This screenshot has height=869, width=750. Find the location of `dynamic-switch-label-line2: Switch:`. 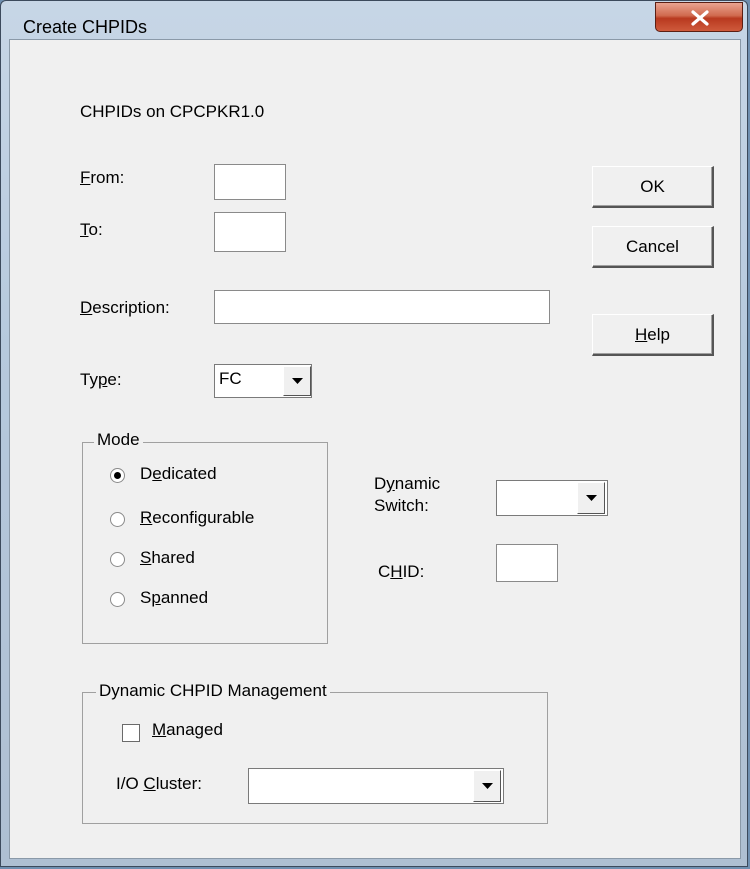

dynamic-switch-label-line2: Switch: is located at coordinates (401, 505).